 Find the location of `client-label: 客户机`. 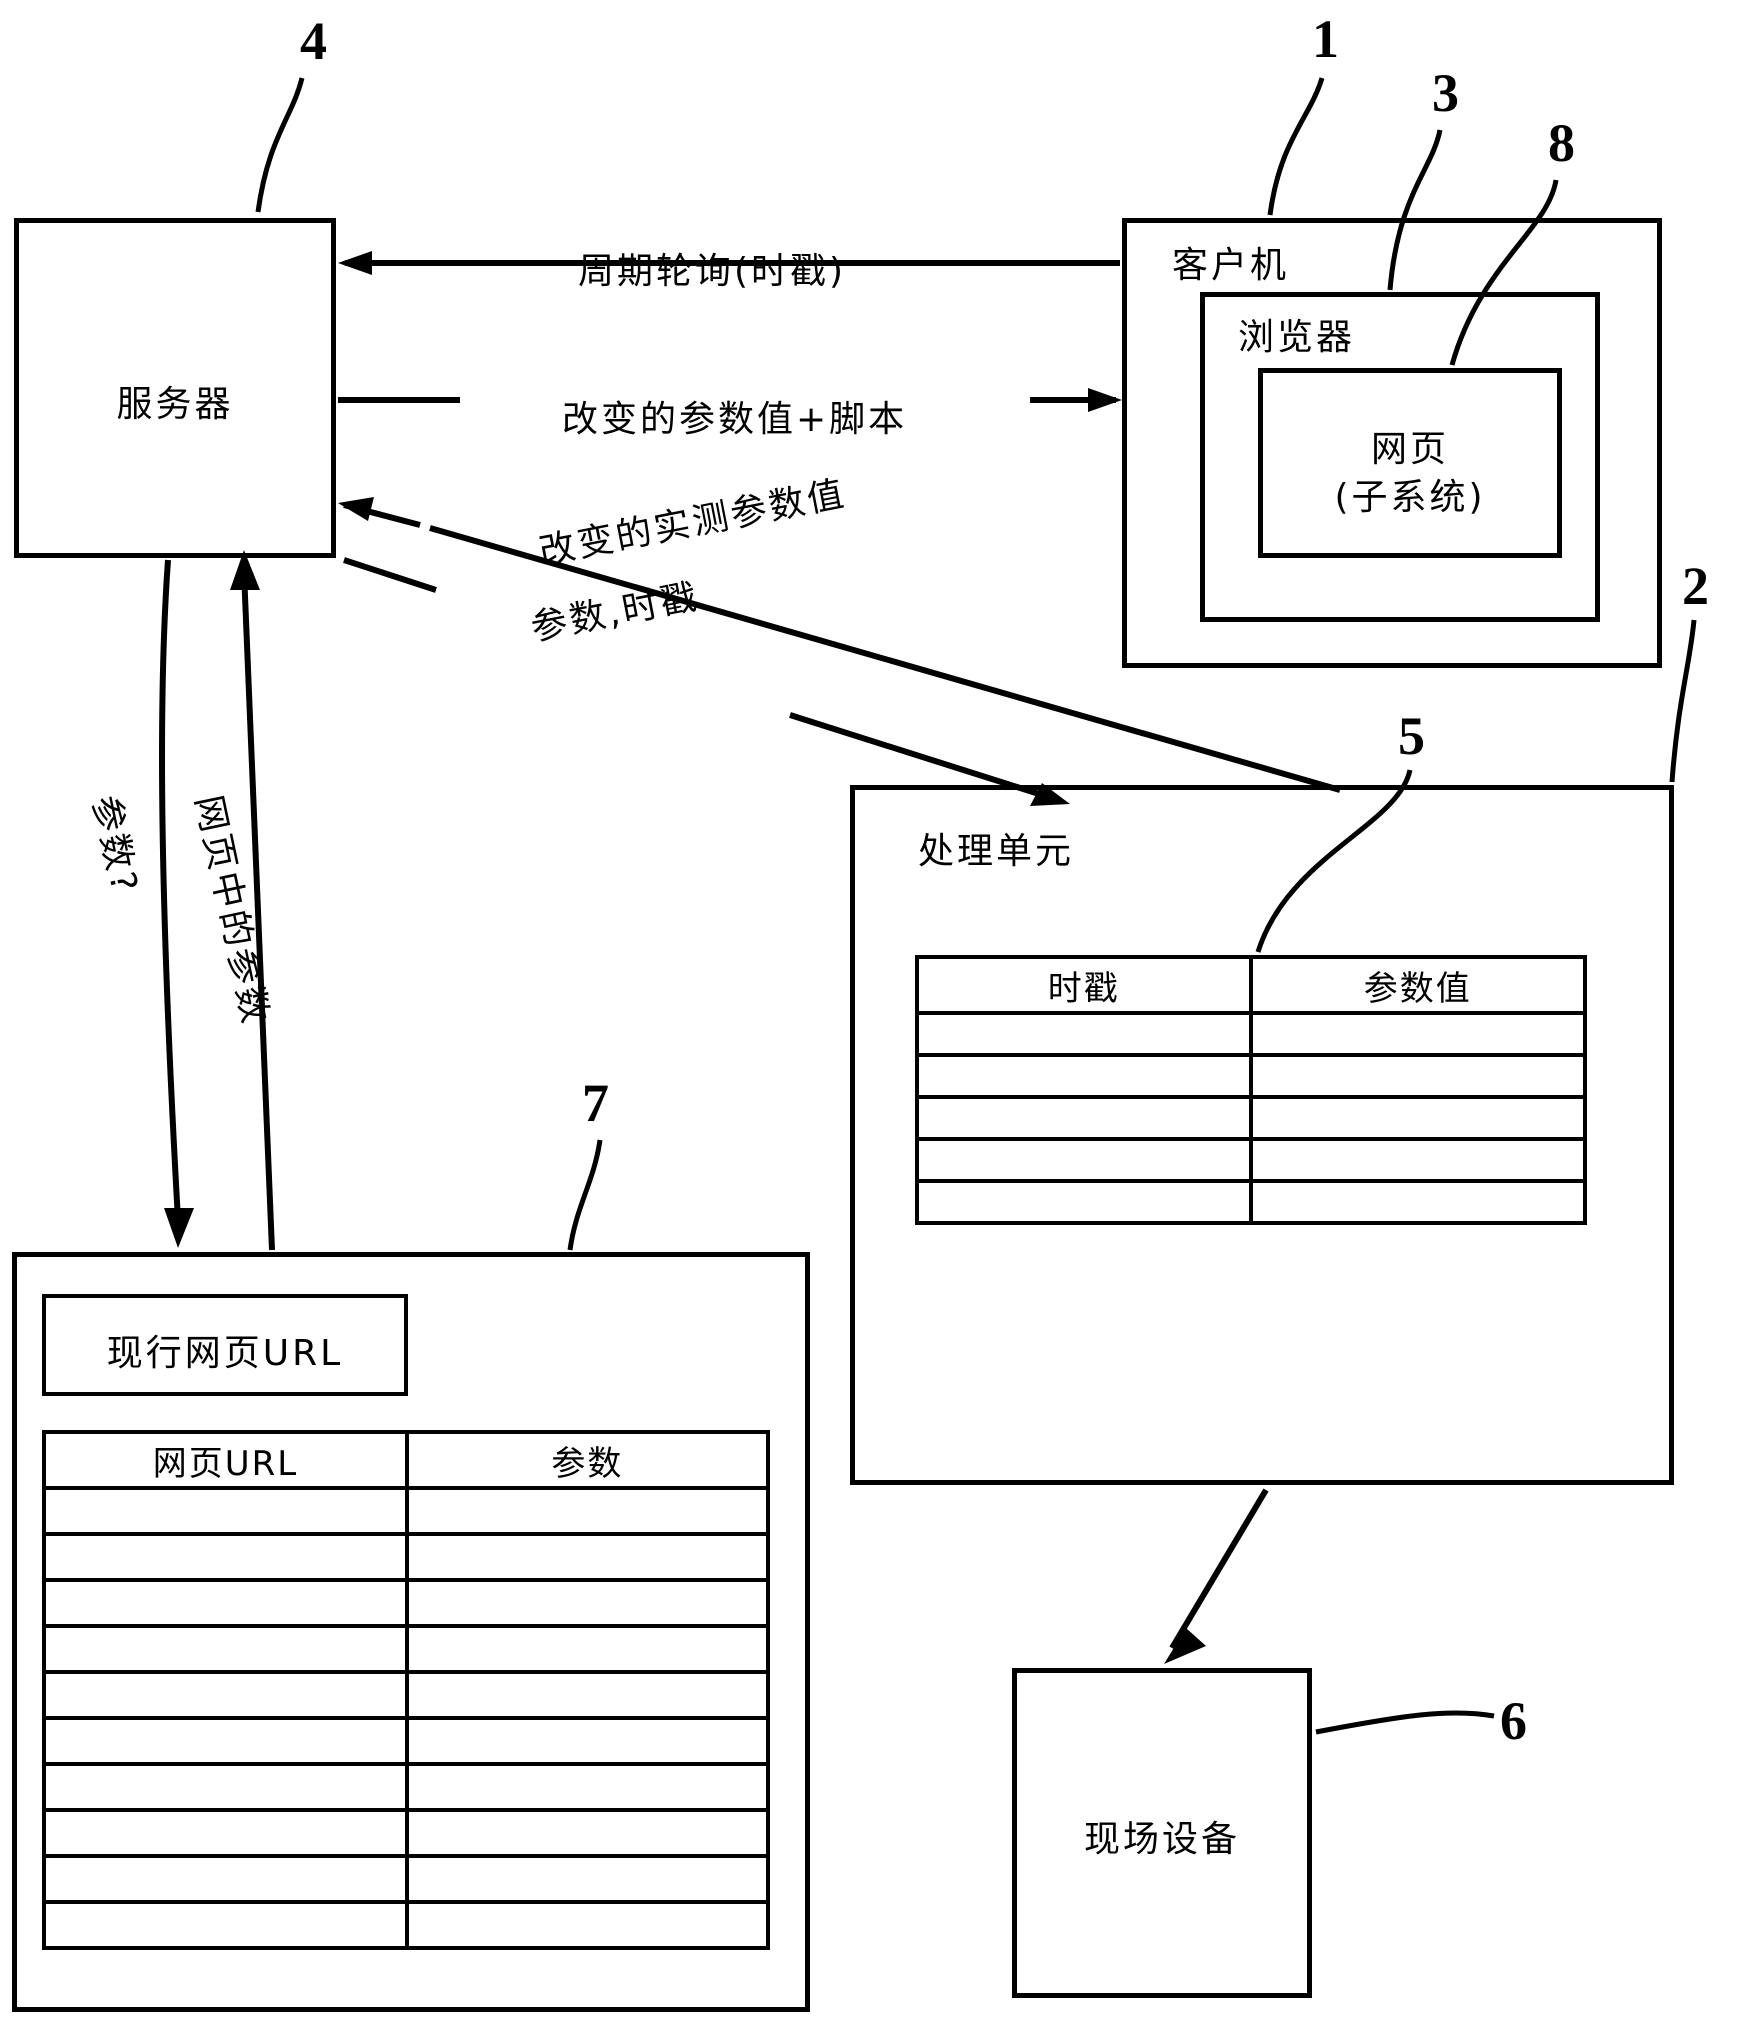

client-label: 客户机 is located at coordinates (1231, 265).